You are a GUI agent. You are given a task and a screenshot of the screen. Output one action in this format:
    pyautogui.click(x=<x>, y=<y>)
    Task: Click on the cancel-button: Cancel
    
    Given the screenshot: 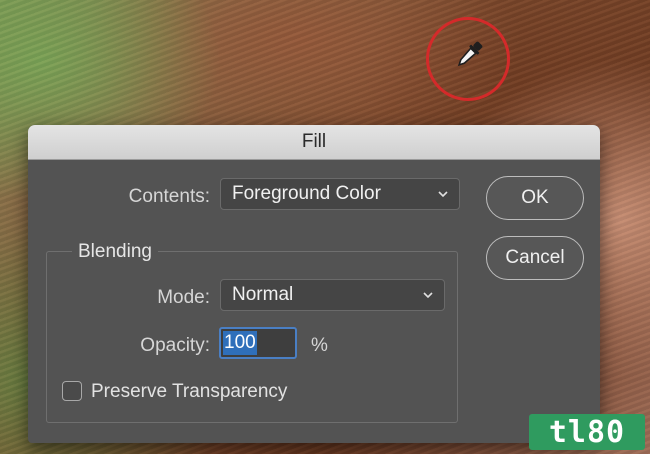 What is the action you would take?
    pyautogui.click(x=535, y=258)
    